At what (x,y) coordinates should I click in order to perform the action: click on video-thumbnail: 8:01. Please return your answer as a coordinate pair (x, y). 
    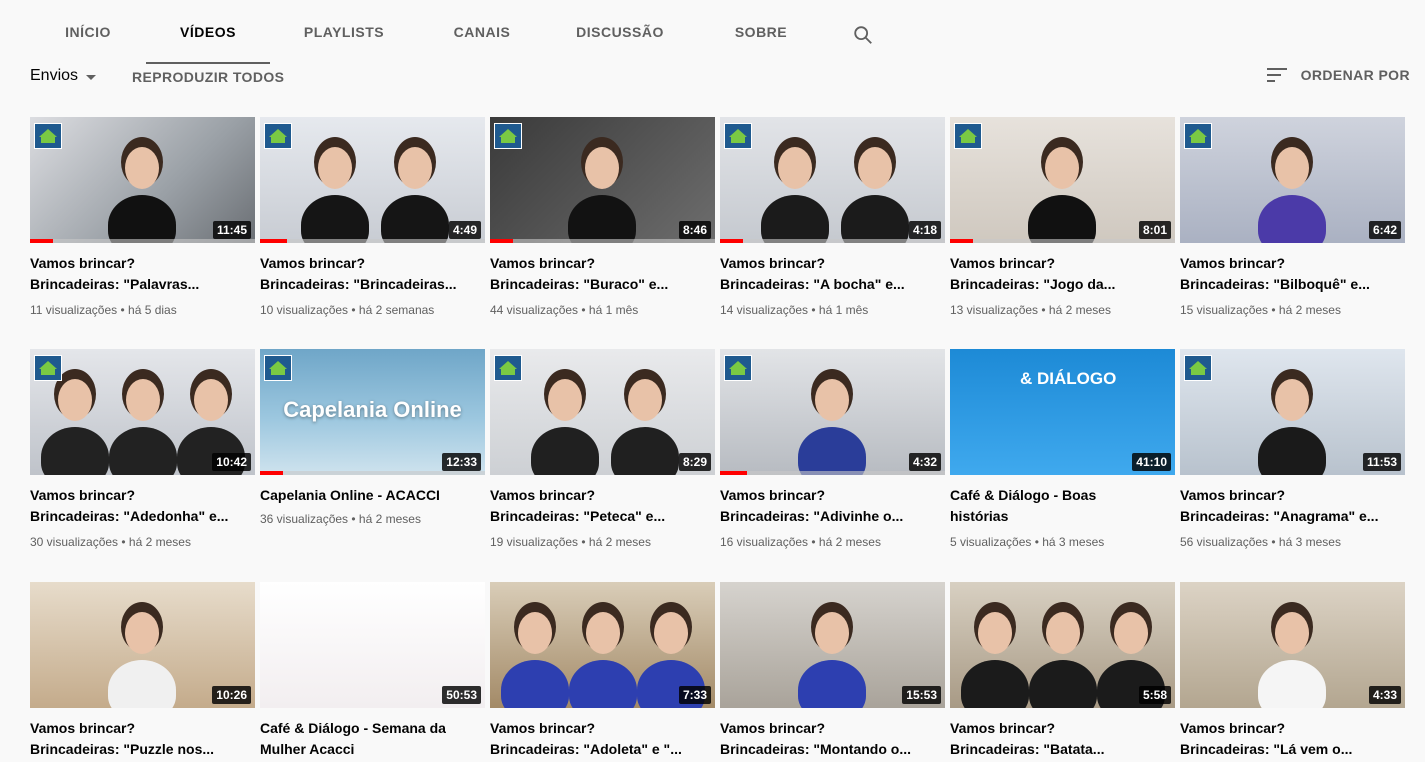
    Looking at the image, I should click on (1062, 180).